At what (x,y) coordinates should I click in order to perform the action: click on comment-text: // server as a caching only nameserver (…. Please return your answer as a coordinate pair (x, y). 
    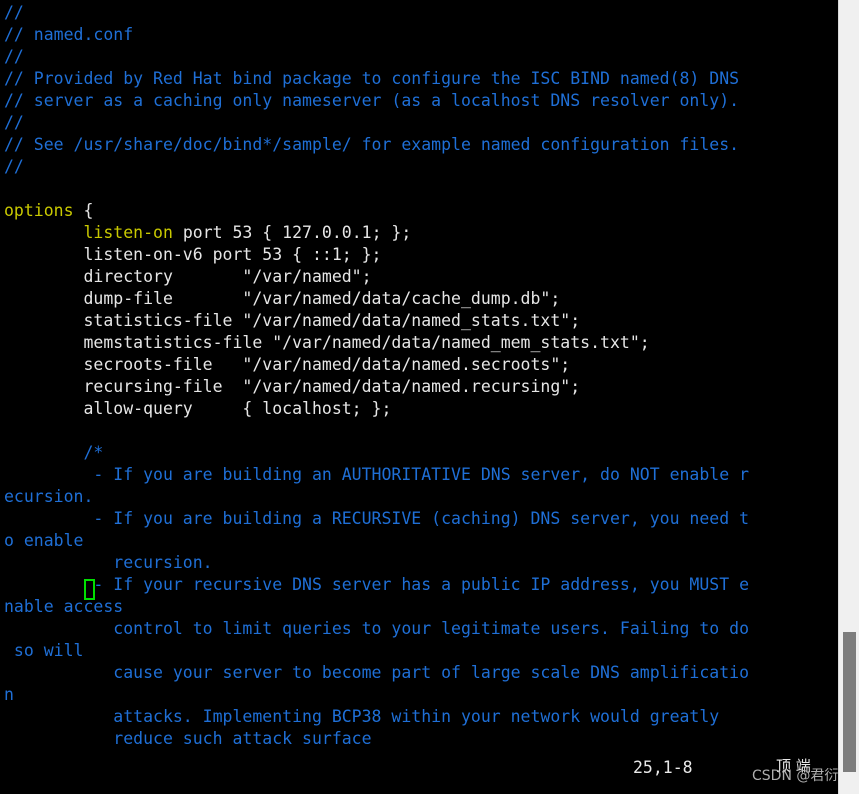
    Looking at the image, I should click on (372, 100).